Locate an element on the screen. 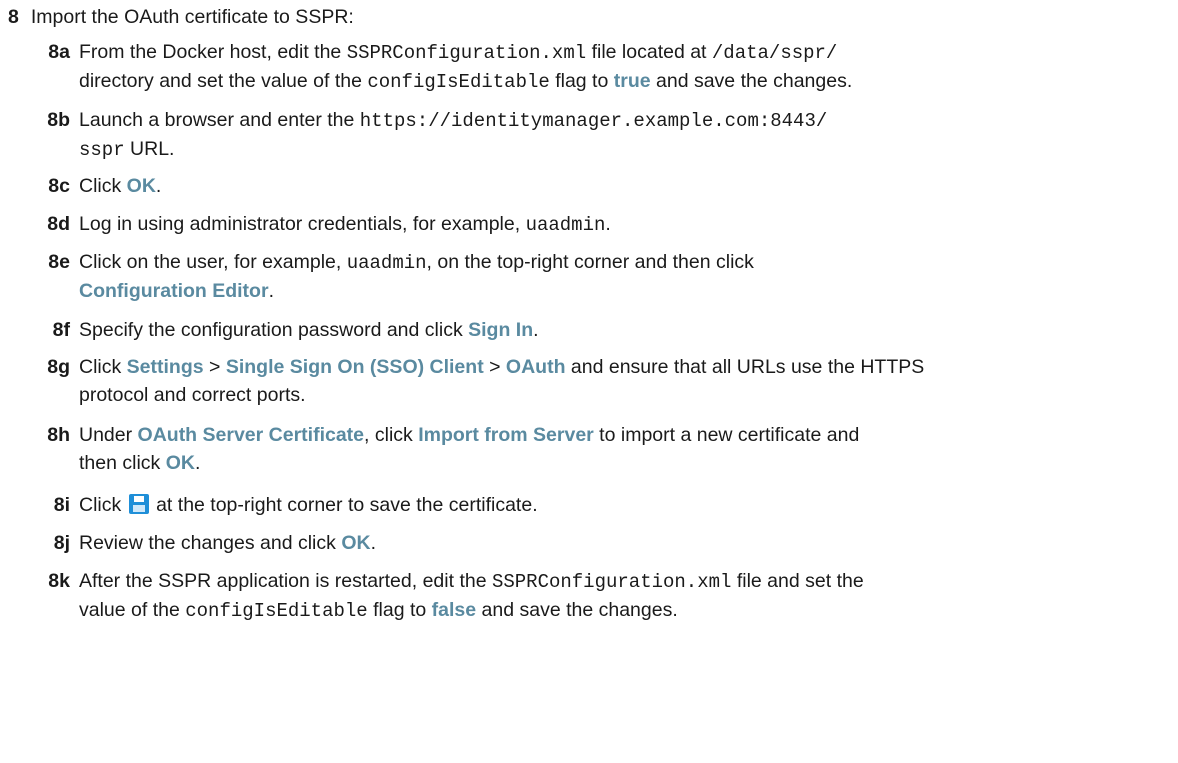 Image resolution: width=1178 pixels, height=763 pixels. sso-client-label: Single Sign On (SSO) Client is located at coordinates (354, 367).